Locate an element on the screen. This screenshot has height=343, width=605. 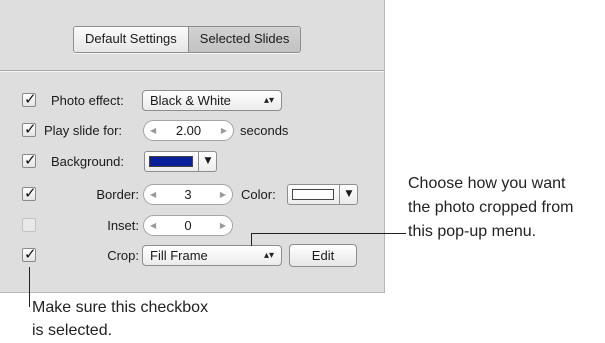
settings-scope-segmented-control: Default Settings Selected Slides is located at coordinates (187, 39).